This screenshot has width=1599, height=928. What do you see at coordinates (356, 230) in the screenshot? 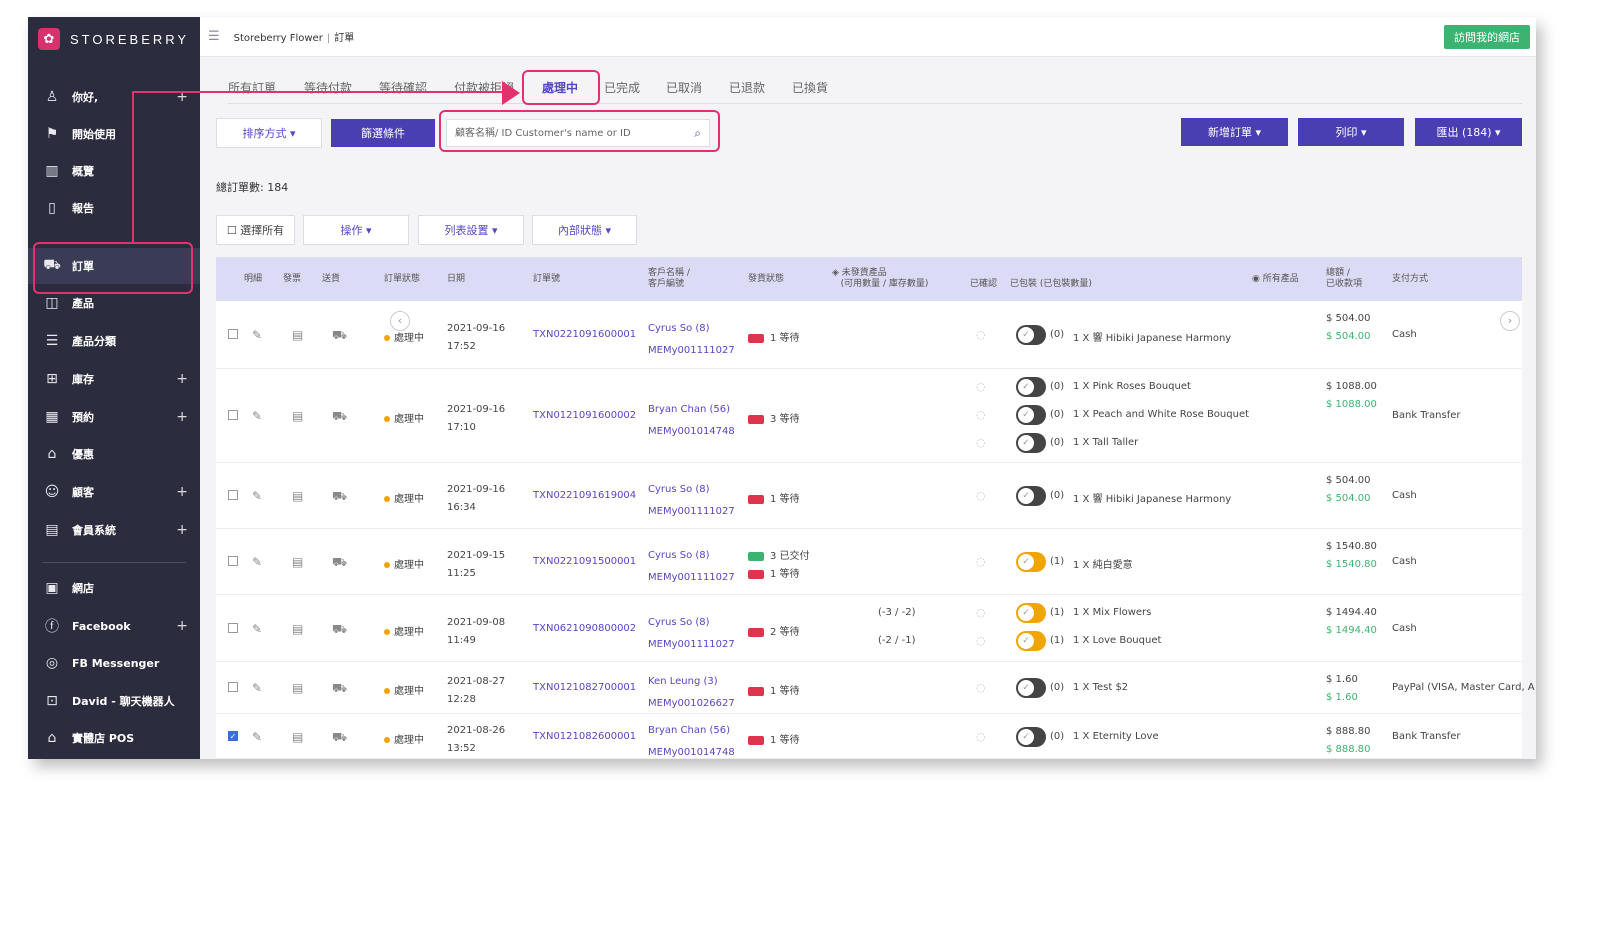
I see `operation-button: 操作 ▾` at bounding box center [356, 230].